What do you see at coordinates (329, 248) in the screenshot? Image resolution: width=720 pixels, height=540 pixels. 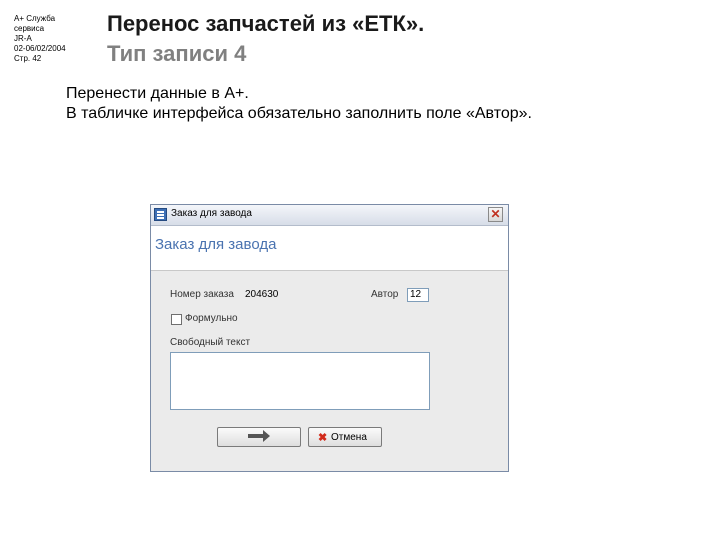 I see `dialog-header: Заказ для завода` at bounding box center [329, 248].